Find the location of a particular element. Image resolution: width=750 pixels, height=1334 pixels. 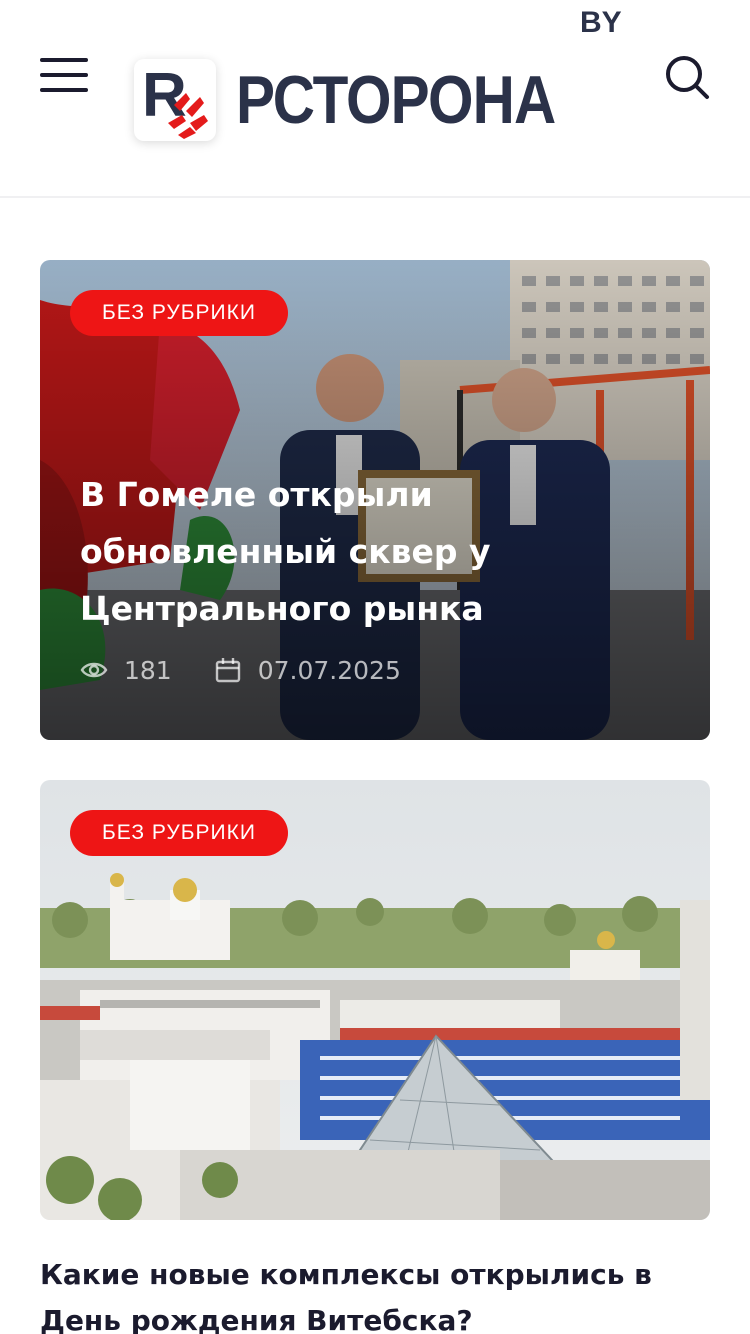

site-logo: R РСТОРОНА is located at coordinates (370, 100).